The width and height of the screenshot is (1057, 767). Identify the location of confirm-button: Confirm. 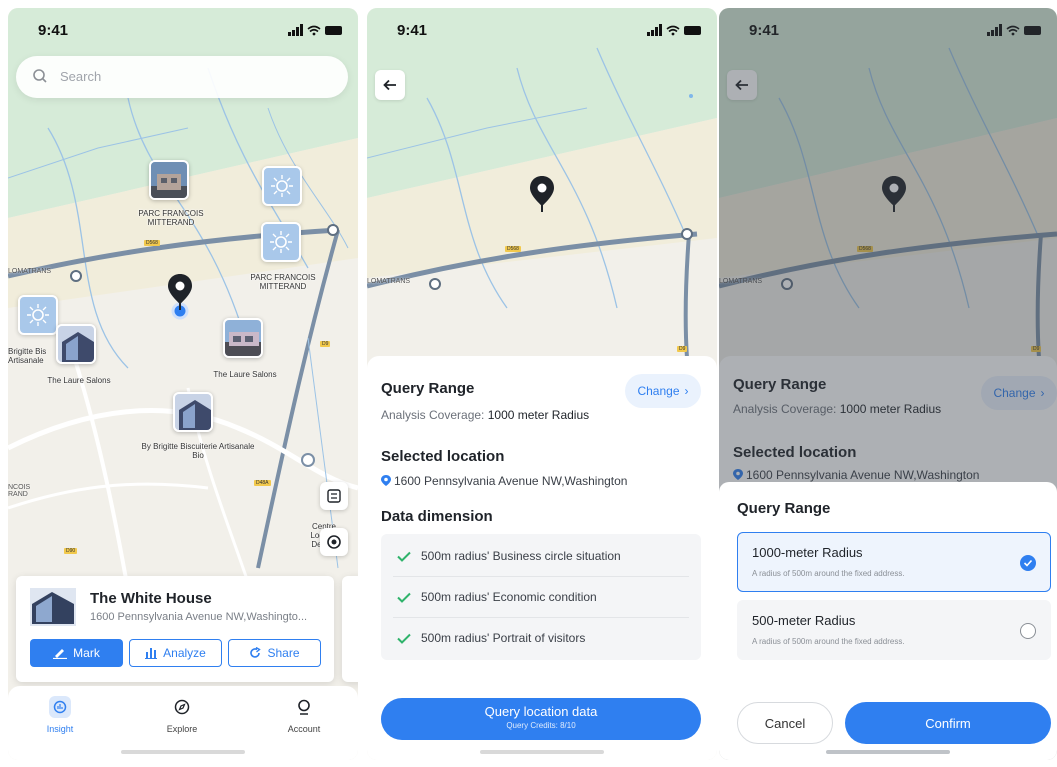
(948, 723).